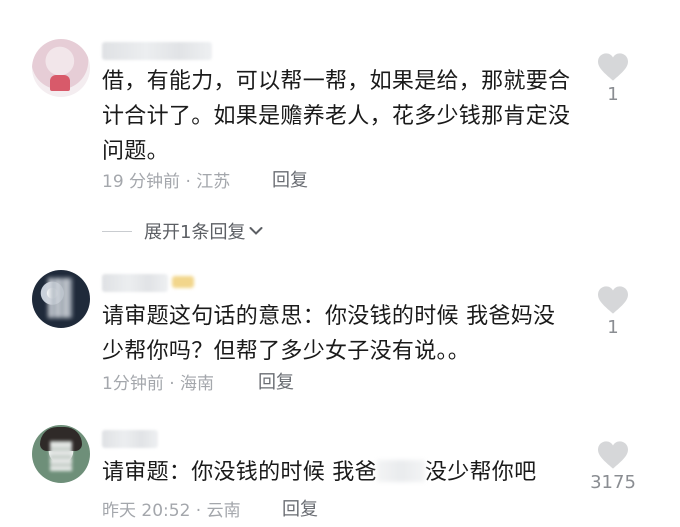 The image size is (680, 527). What do you see at coordinates (158, 384) in the screenshot?
I see `comment-meta: 1分钟前 · 海南` at bounding box center [158, 384].